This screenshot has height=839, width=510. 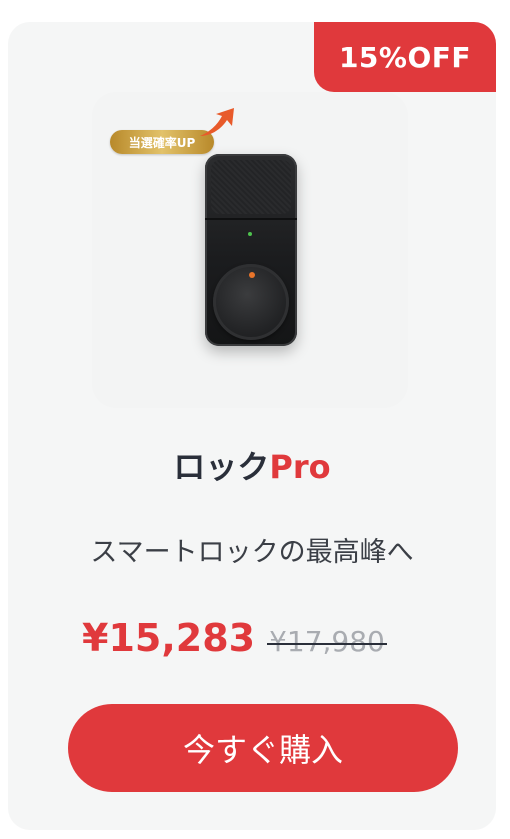 I want to click on price-row: ¥15,283 ¥17,980, so click(x=234, y=638).